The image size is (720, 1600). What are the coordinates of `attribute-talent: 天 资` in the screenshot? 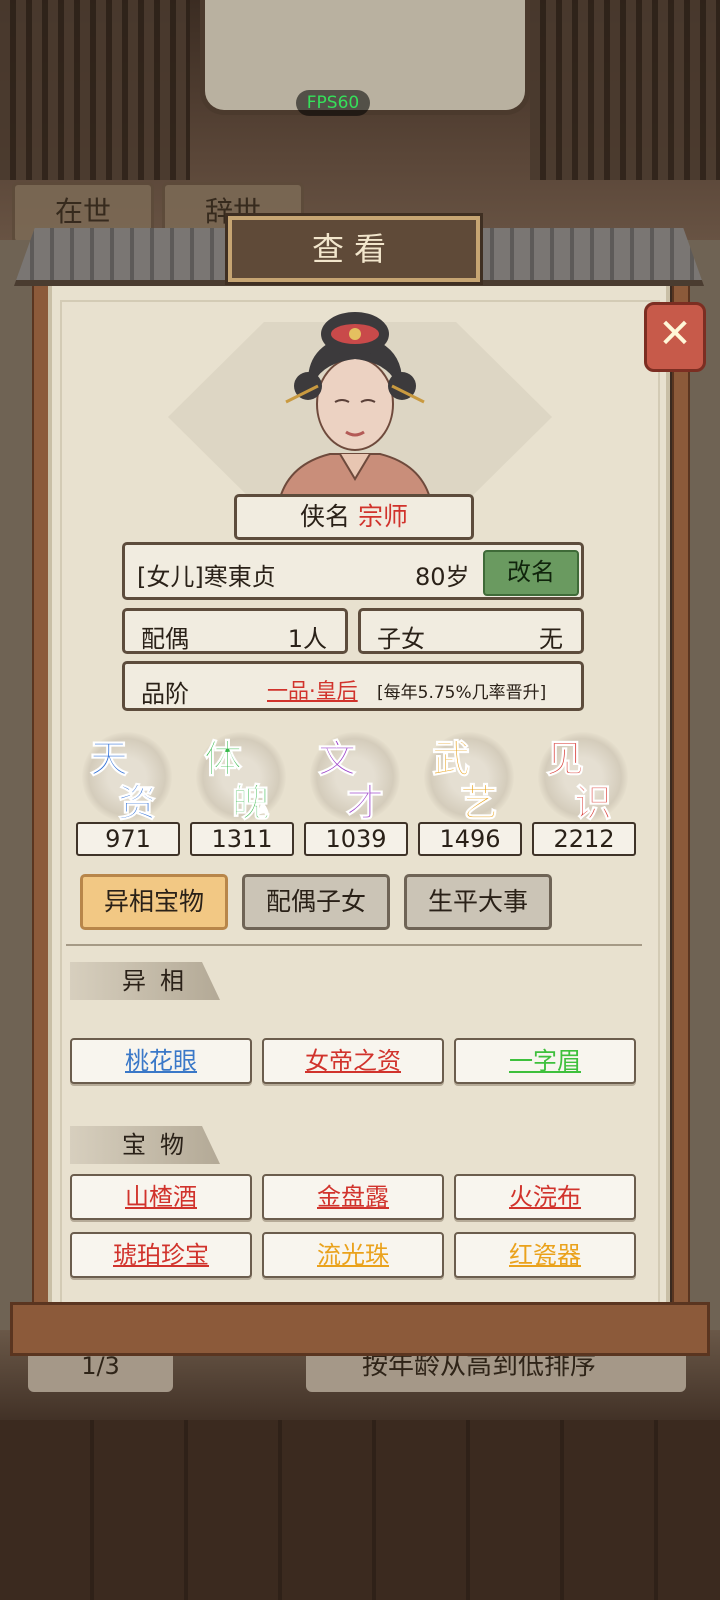 It's located at (127, 777).